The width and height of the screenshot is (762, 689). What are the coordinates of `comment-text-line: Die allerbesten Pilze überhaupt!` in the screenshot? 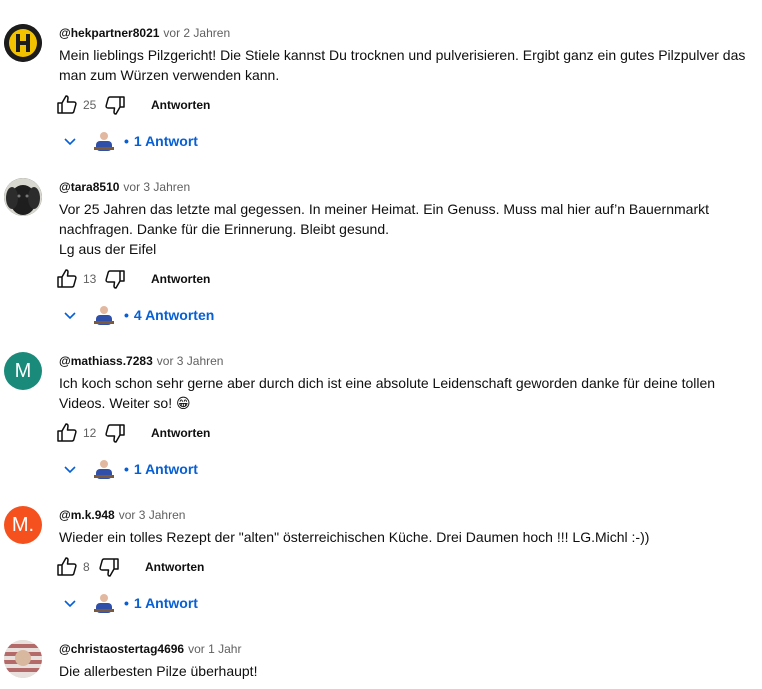 It's located at (158, 671).